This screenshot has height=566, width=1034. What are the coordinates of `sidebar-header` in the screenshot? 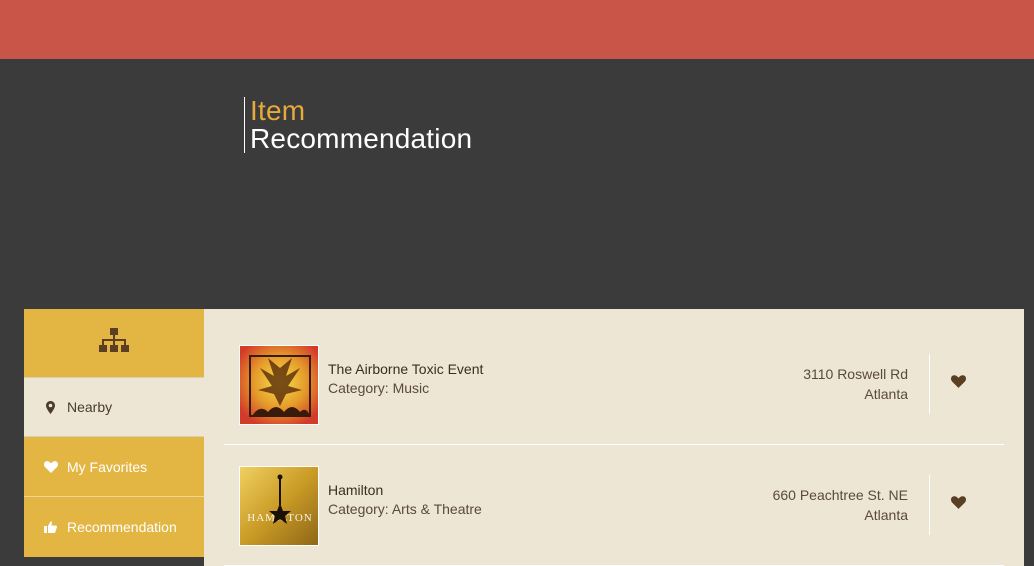 It's located at (114, 343).